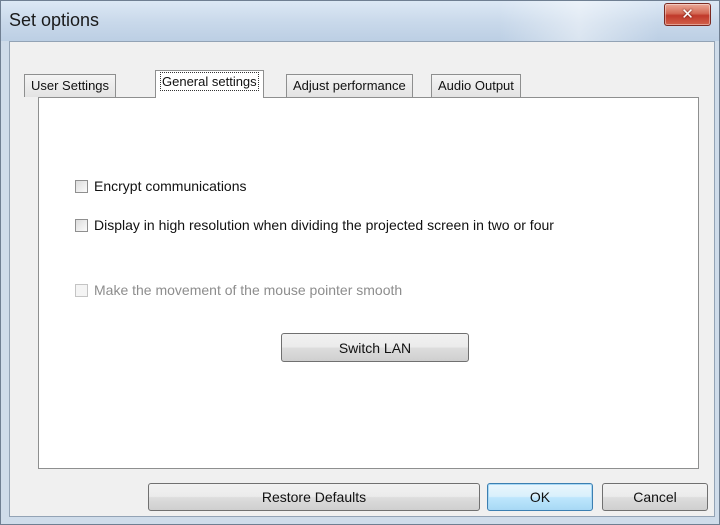 The width and height of the screenshot is (720, 525). I want to click on tab-adjust-performance: Adjust performance, so click(349, 85).